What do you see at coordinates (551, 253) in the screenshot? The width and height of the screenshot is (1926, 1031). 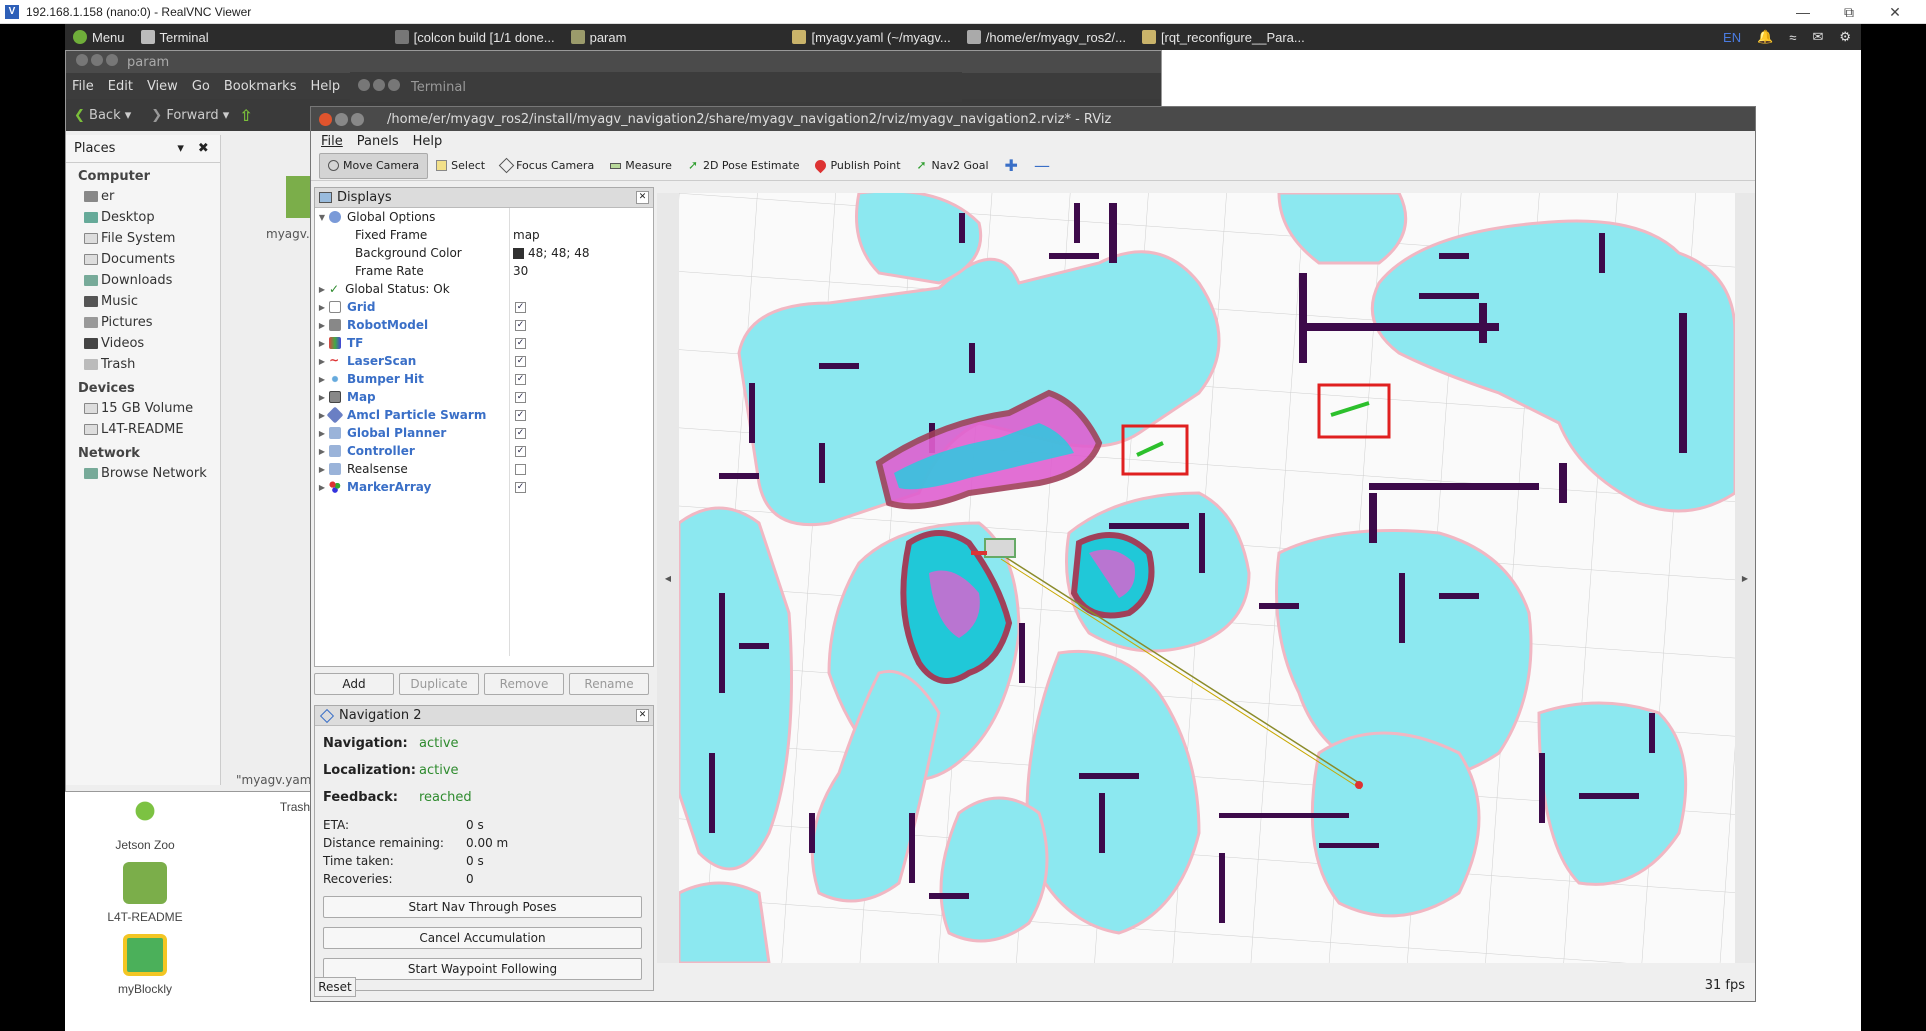 I see `property-value: 48; 48; 48` at bounding box center [551, 253].